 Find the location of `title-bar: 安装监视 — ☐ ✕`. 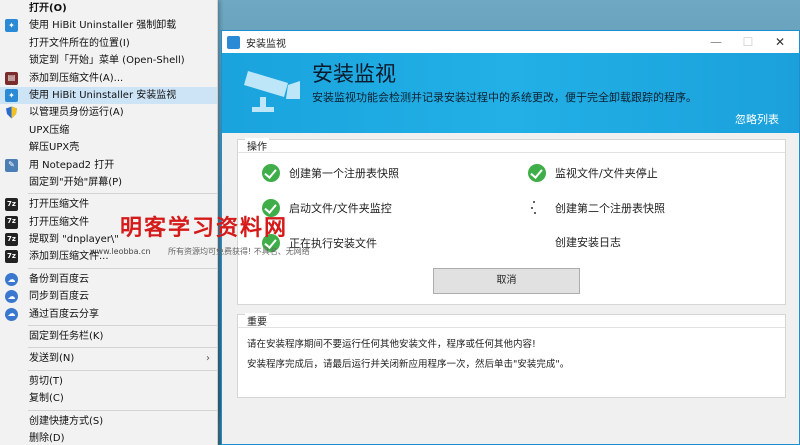

title-bar: 安装监视 — ☐ ✕ is located at coordinates (510, 42).